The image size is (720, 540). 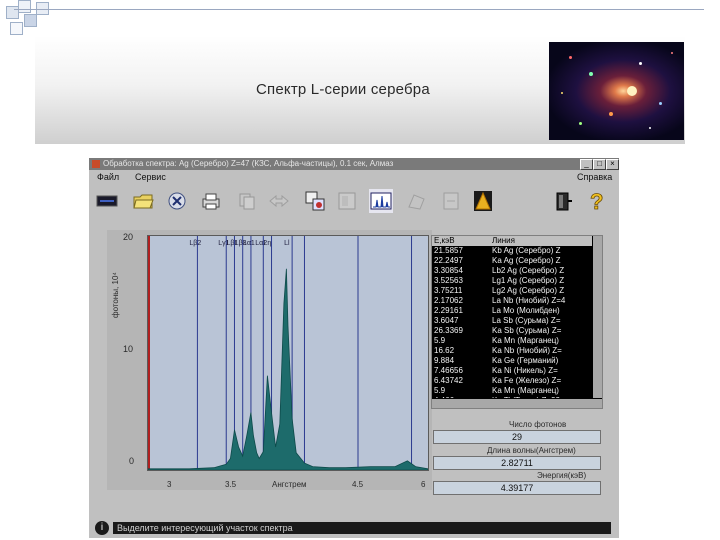 What do you see at coordinates (315, 201) in the screenshot?
I see `compare-icon` at bounding box center [315, 201].